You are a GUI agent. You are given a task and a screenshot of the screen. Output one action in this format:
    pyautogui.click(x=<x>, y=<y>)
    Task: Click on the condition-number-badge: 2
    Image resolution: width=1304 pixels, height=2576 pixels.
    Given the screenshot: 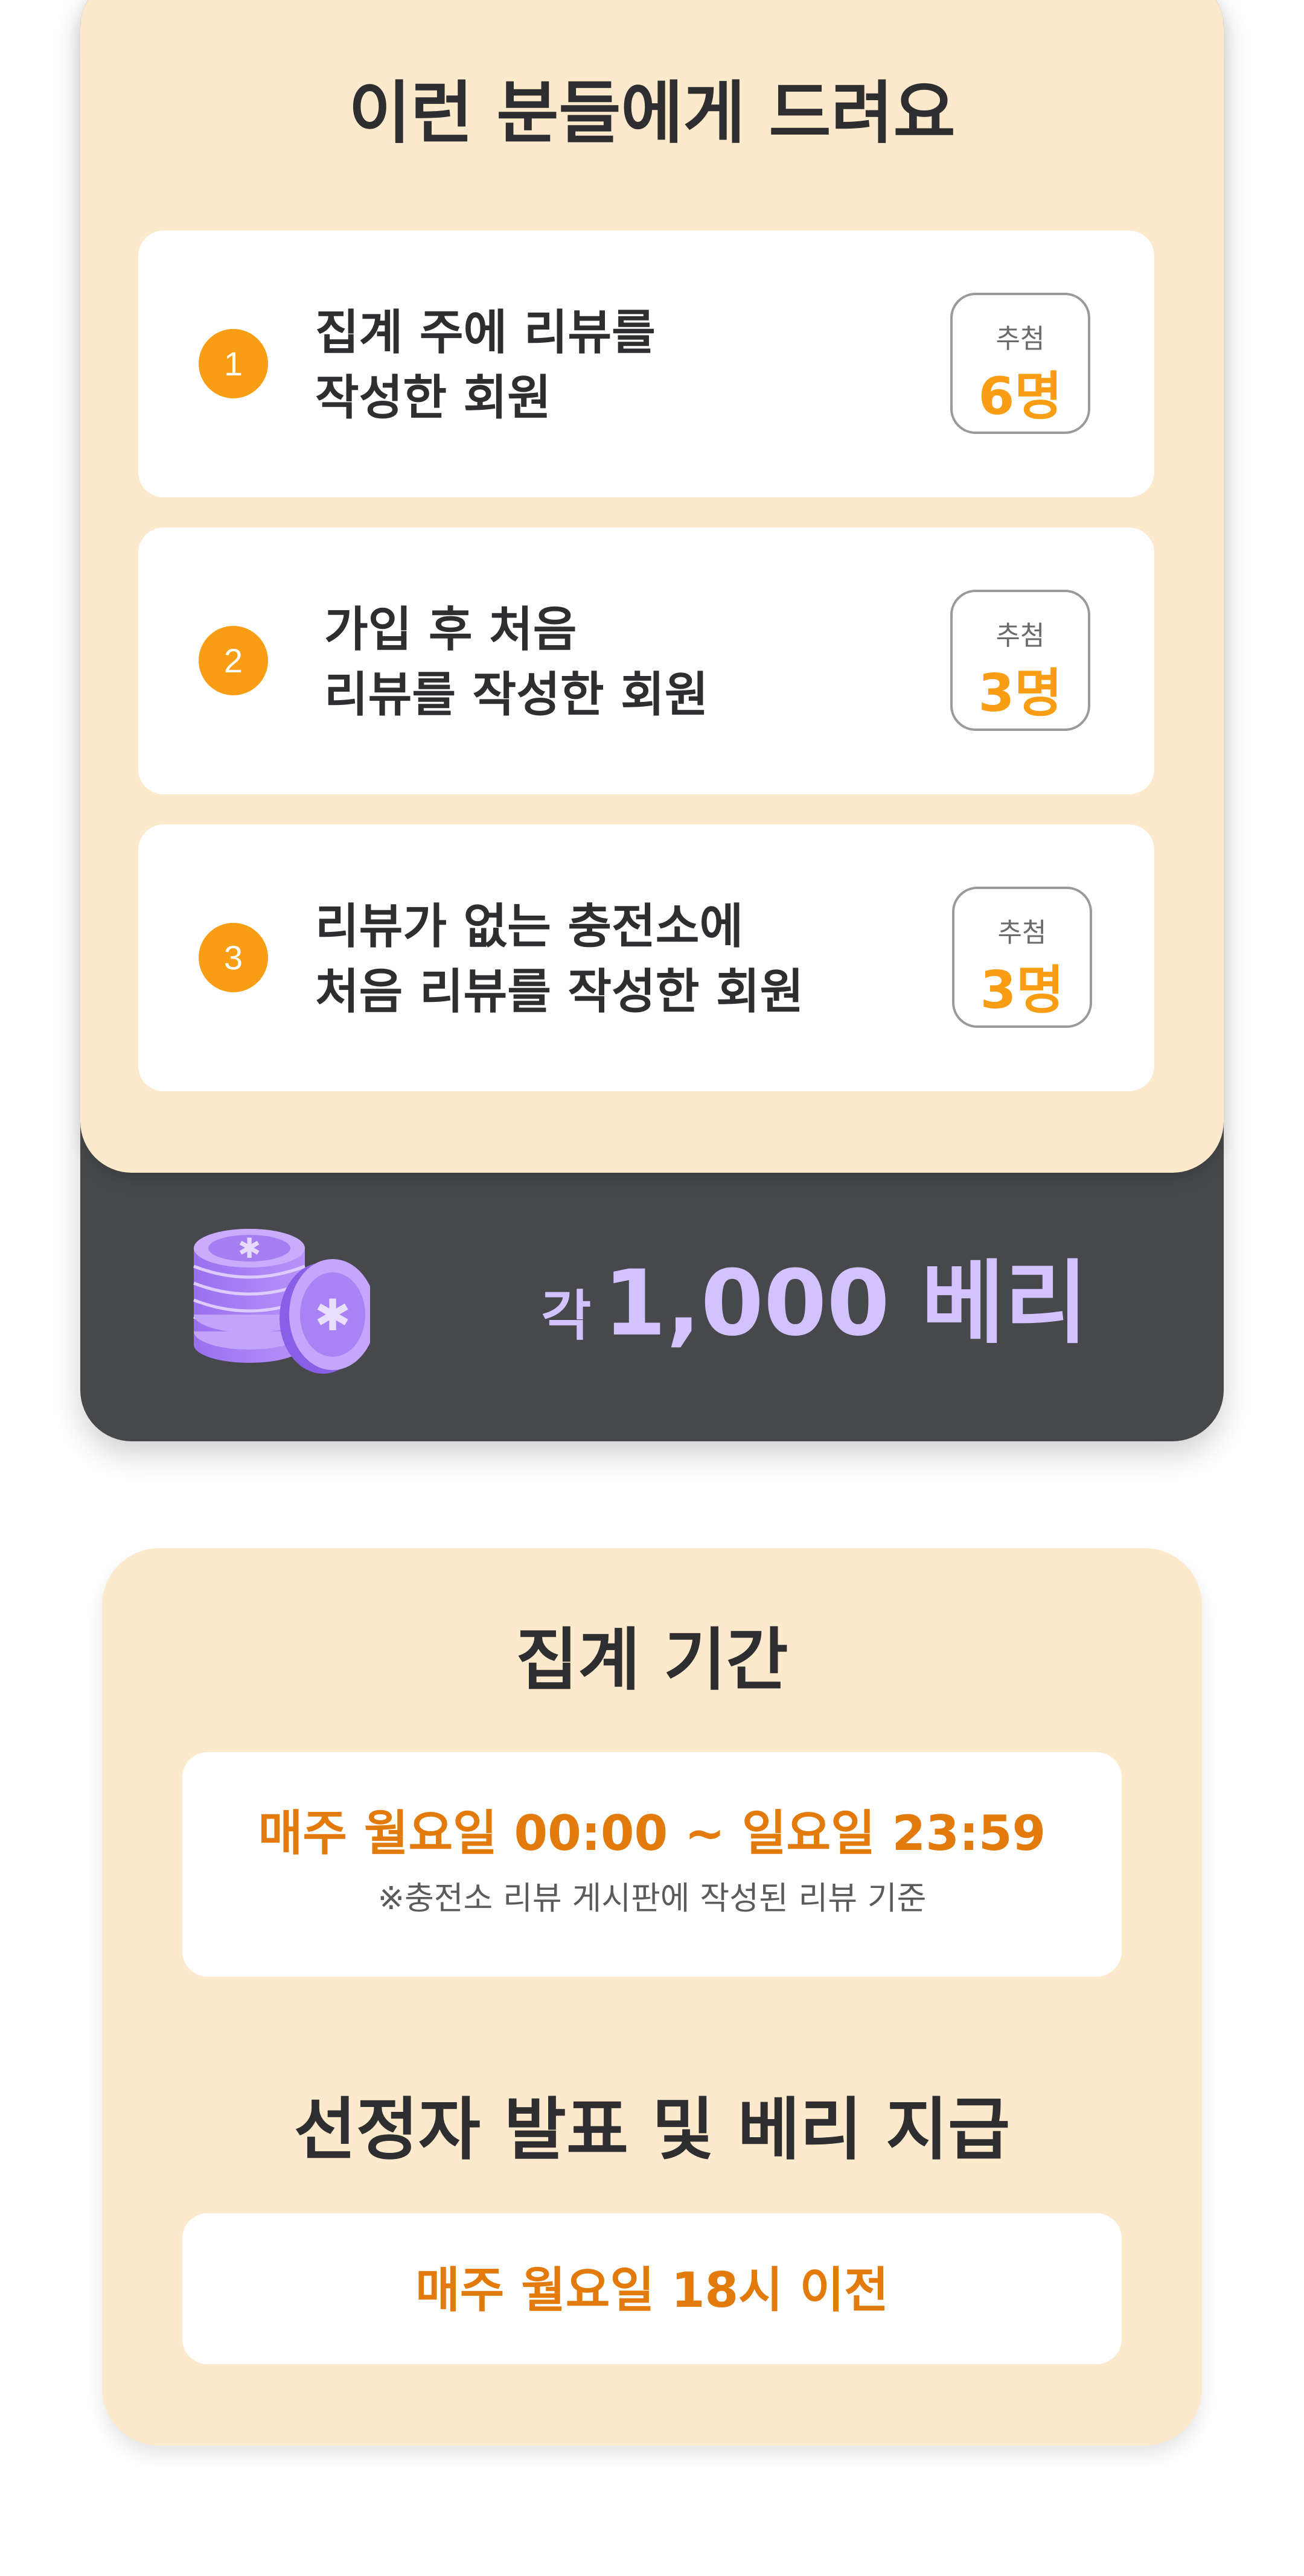 What is the action you would take?
    pyautogui.click(x=233, y=660)
    